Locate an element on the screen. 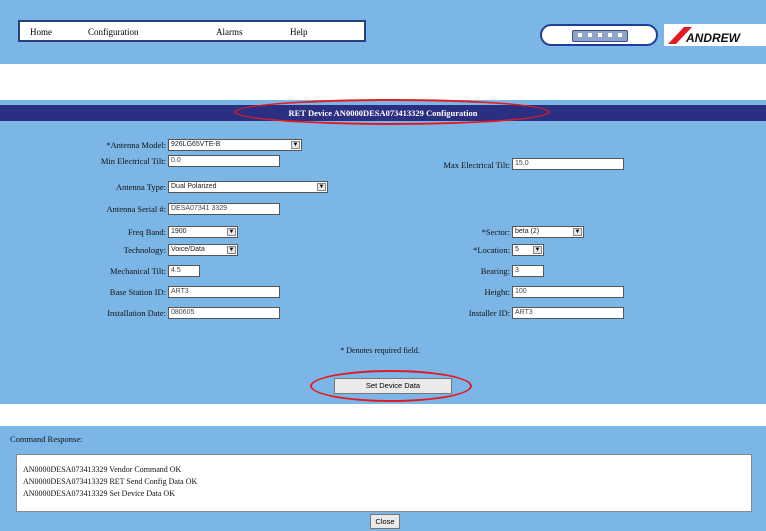  base-station-field: ART3 is located at coordinates (224, 292).